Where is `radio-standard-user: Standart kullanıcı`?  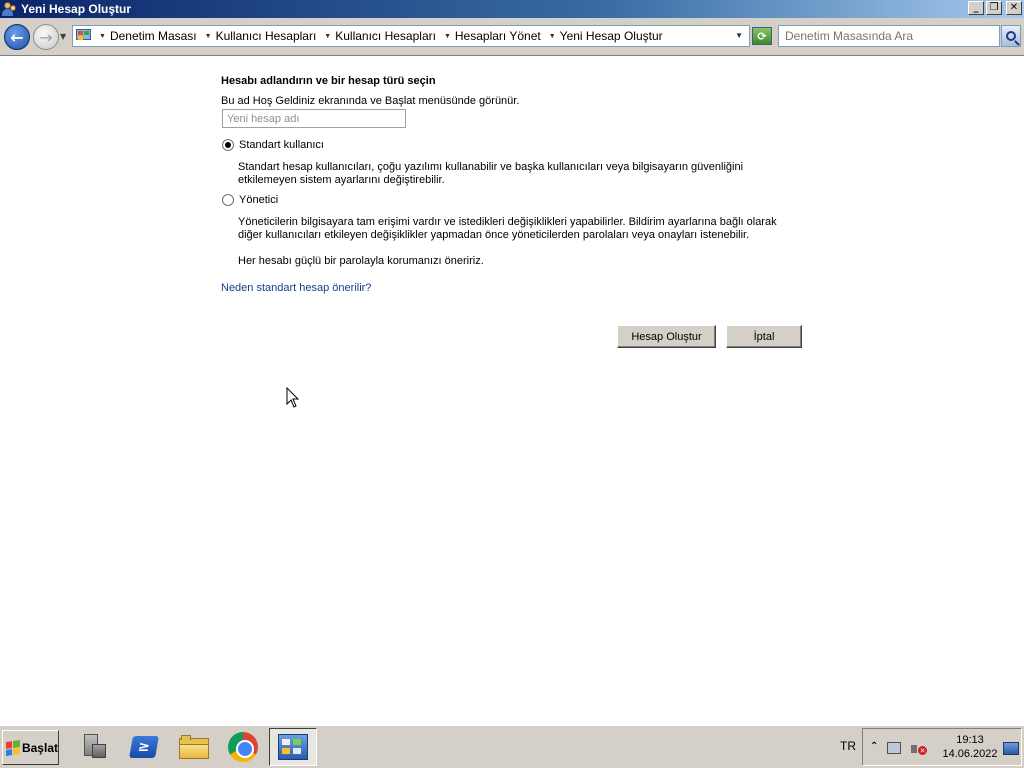 radio-standard-user: Standart kullanıcı is located at coordinates (273, 145).